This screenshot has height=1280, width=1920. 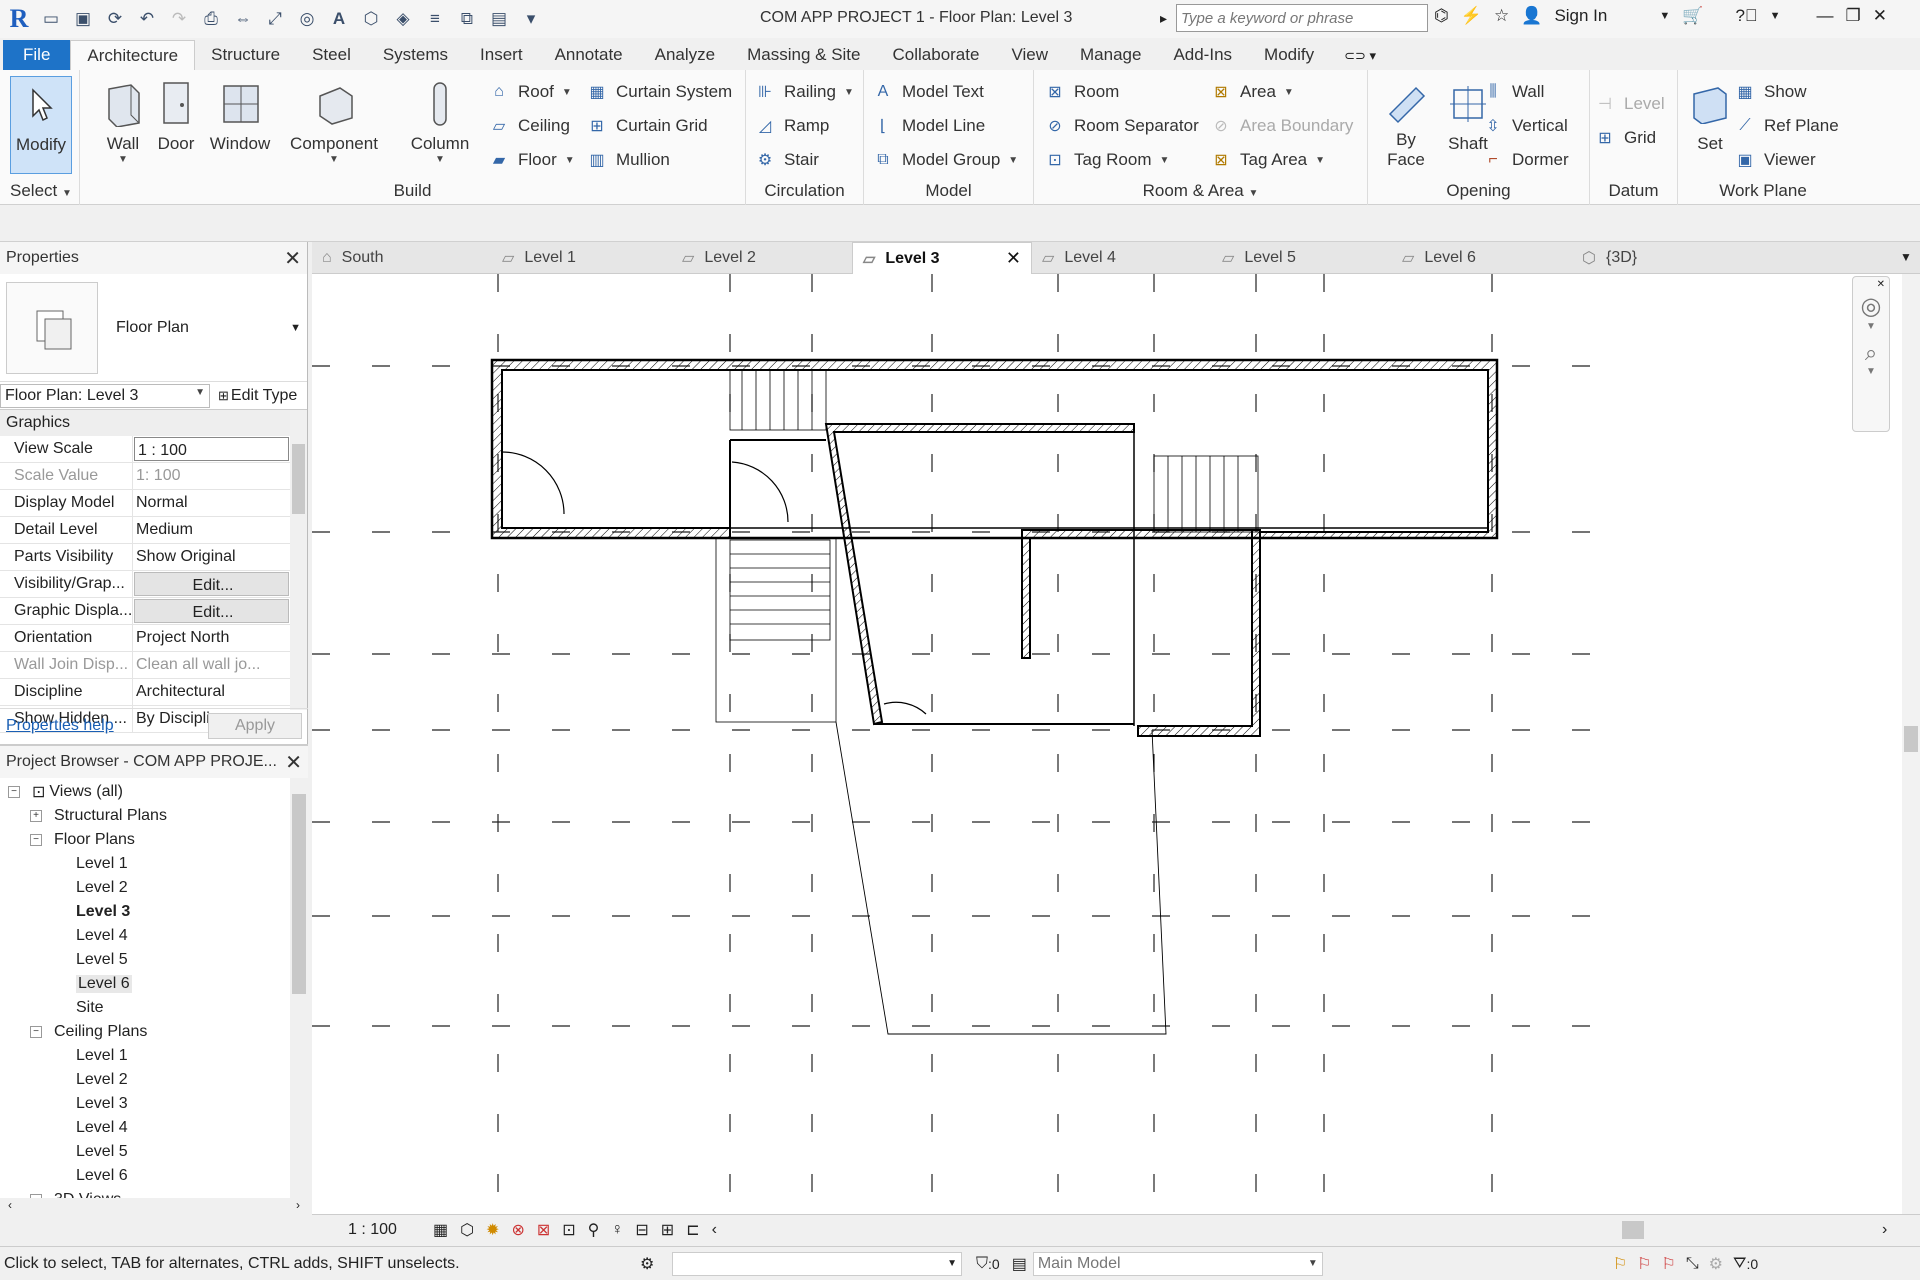 What do you see at coordinates (339, 19) in the screenshot?
I see `text-icon: A` at bounding box center [339, 19].